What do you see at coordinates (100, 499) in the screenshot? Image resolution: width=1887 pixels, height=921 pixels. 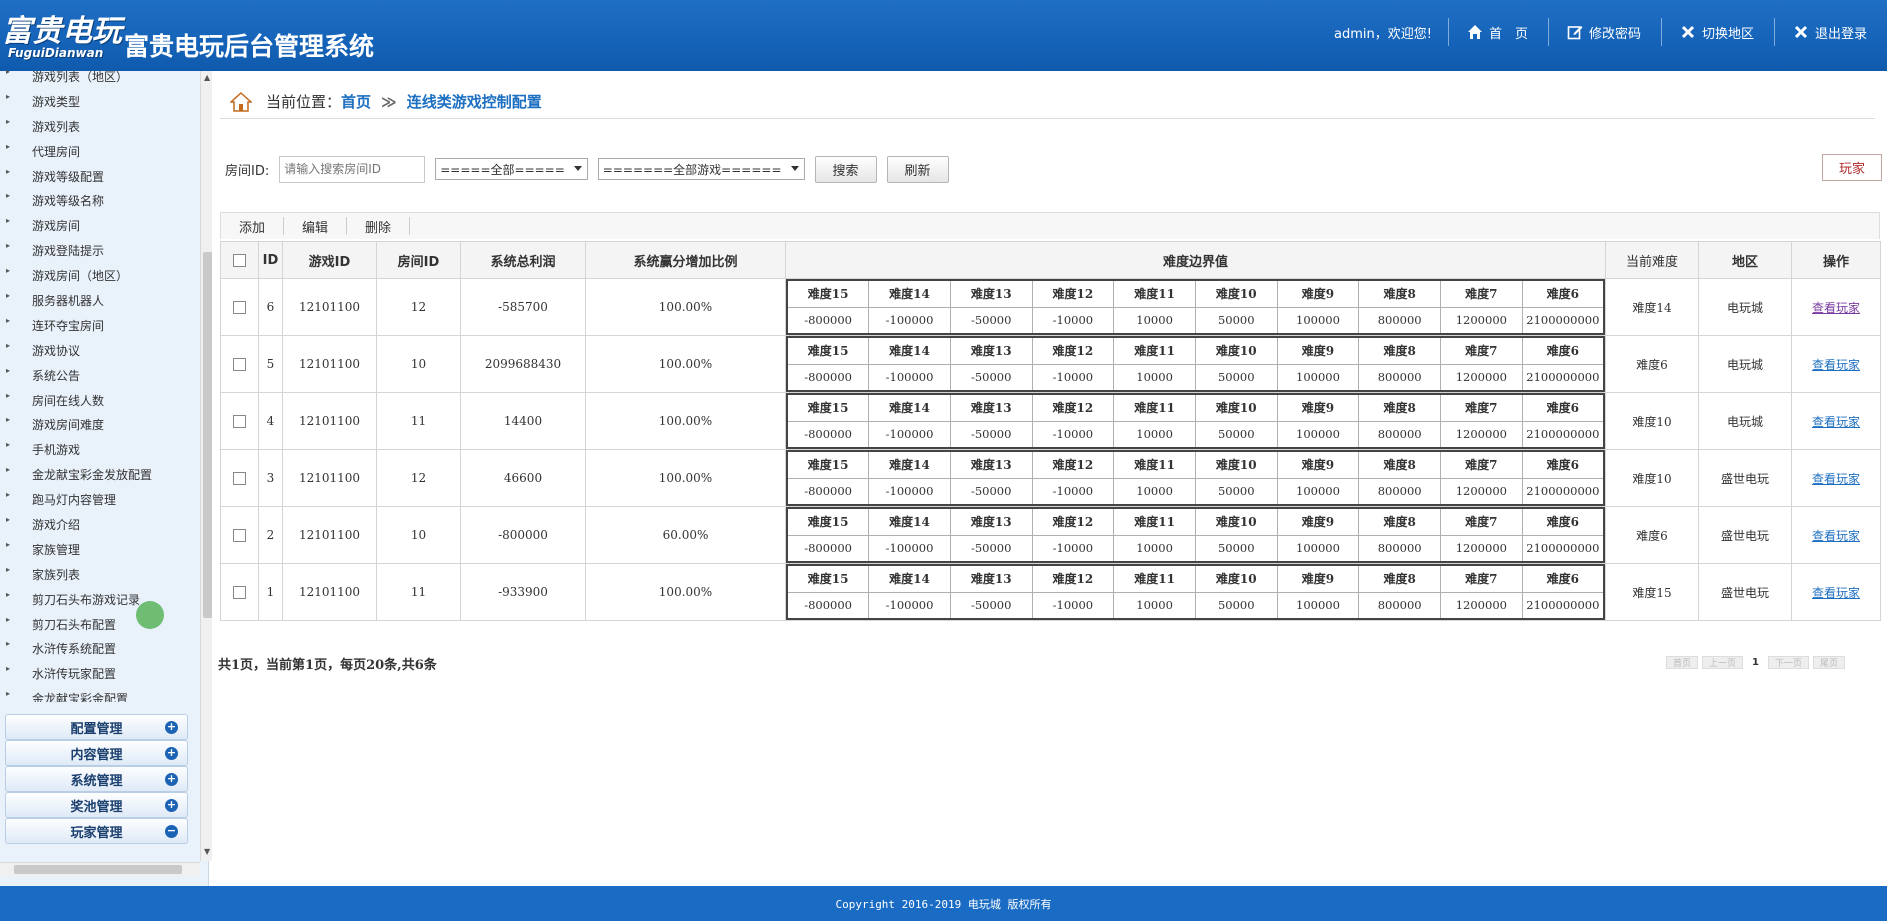 I see `sidebar-item: ▸ 跑马灯内容管理` at bounding box center [100, 499].